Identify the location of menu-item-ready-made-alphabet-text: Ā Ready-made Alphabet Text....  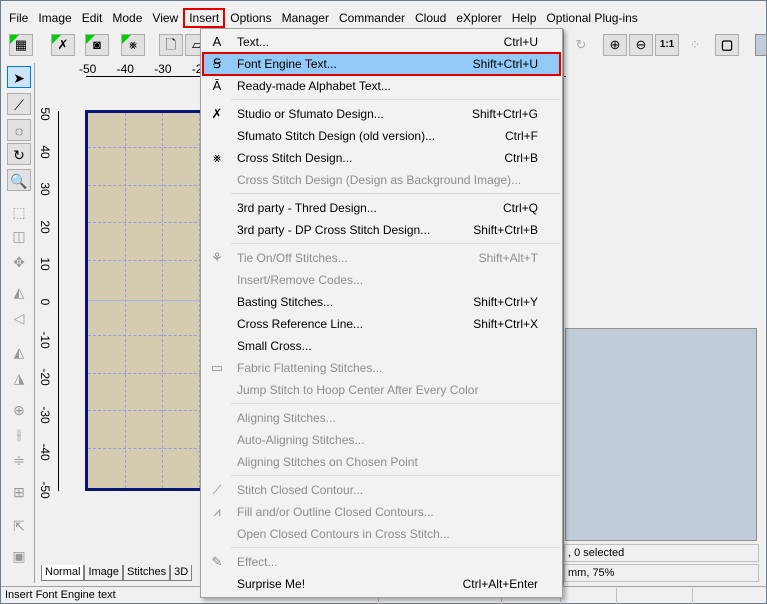
(381, 86).